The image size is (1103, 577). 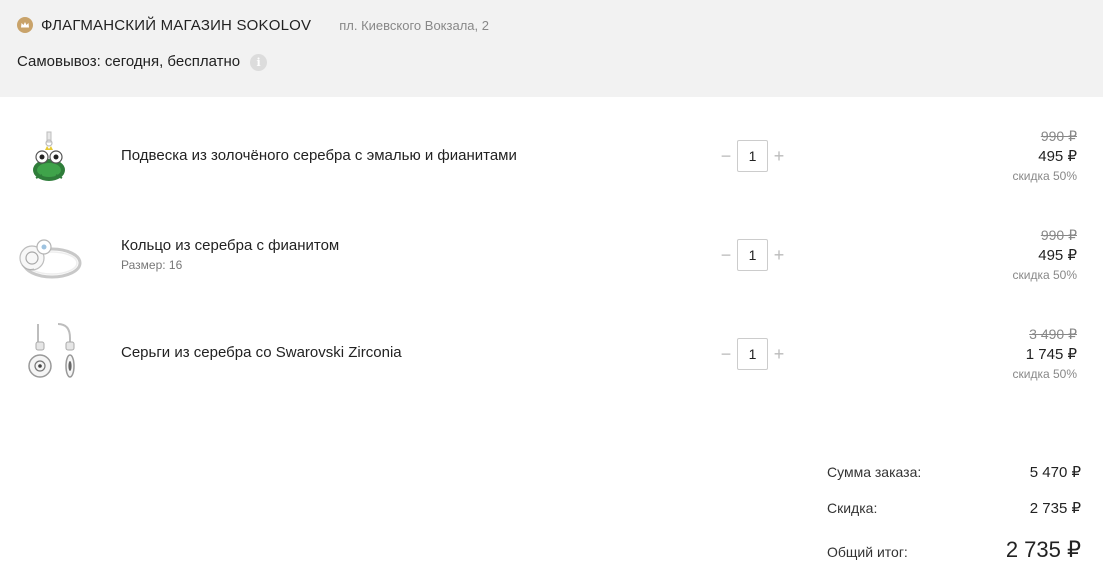 What do you see at coordinates (852, 508) in the screenshot?
I see `discount-total-label: Скидка:` at bounding box center [852, 508].